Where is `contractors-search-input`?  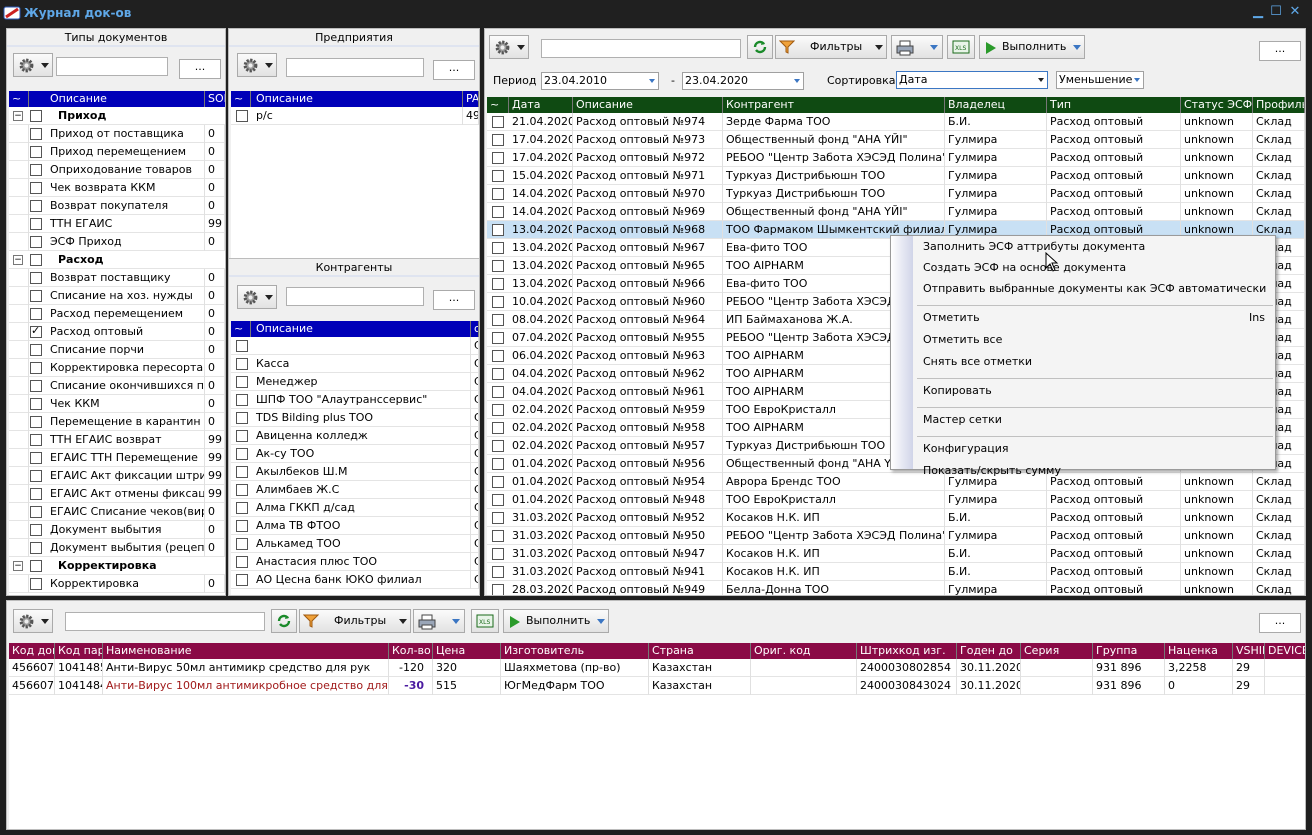
contractors-search-input is located at coordinates (355, 296).